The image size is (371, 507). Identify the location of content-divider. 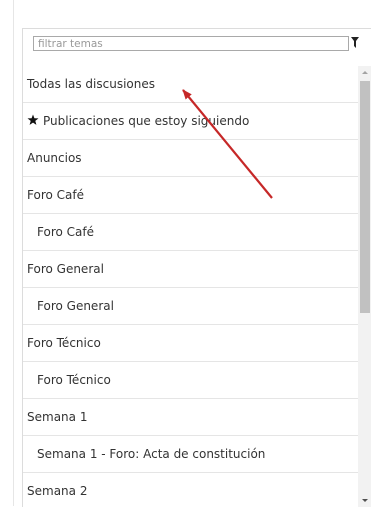
(13, 253).